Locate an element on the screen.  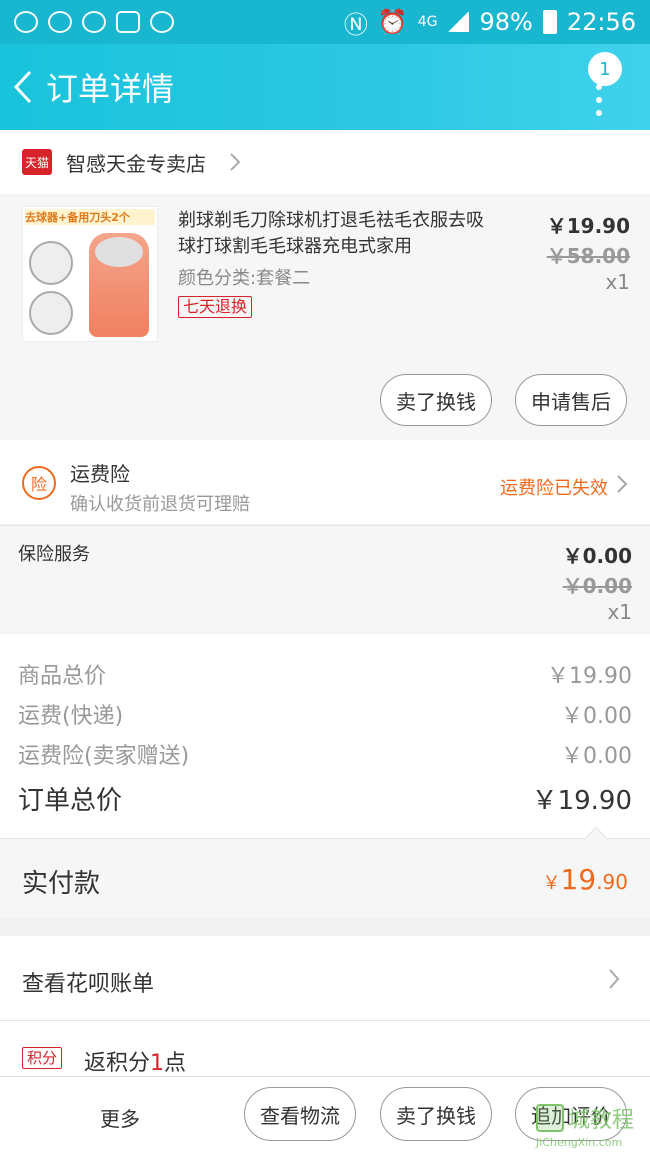
summary-row: 商品总价 ￥19.90 is located at coordinates (325, 674).